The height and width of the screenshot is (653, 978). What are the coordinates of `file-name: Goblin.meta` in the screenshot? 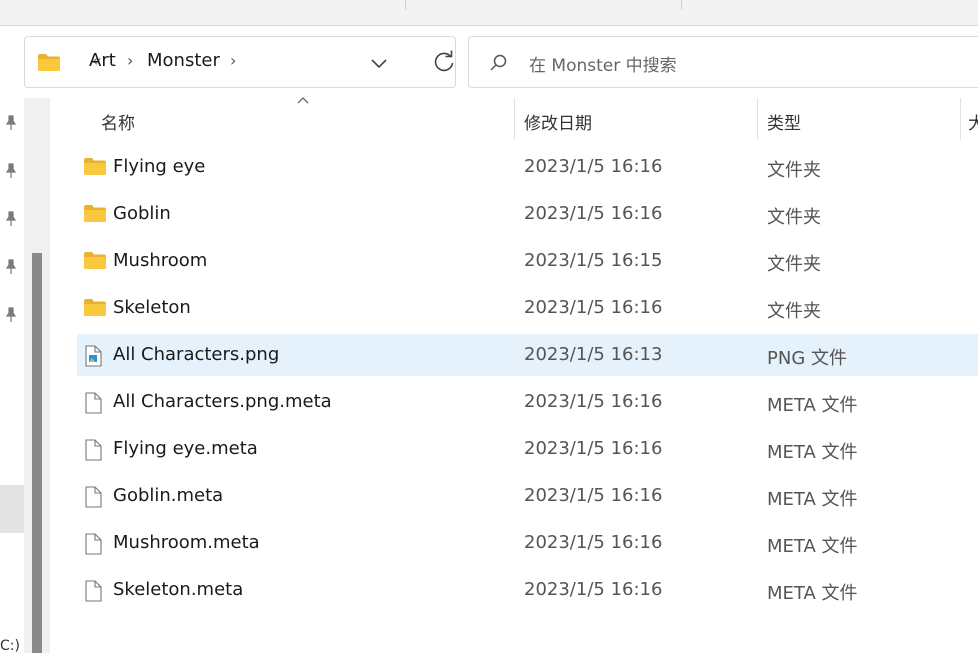 It's located at (168, 495).